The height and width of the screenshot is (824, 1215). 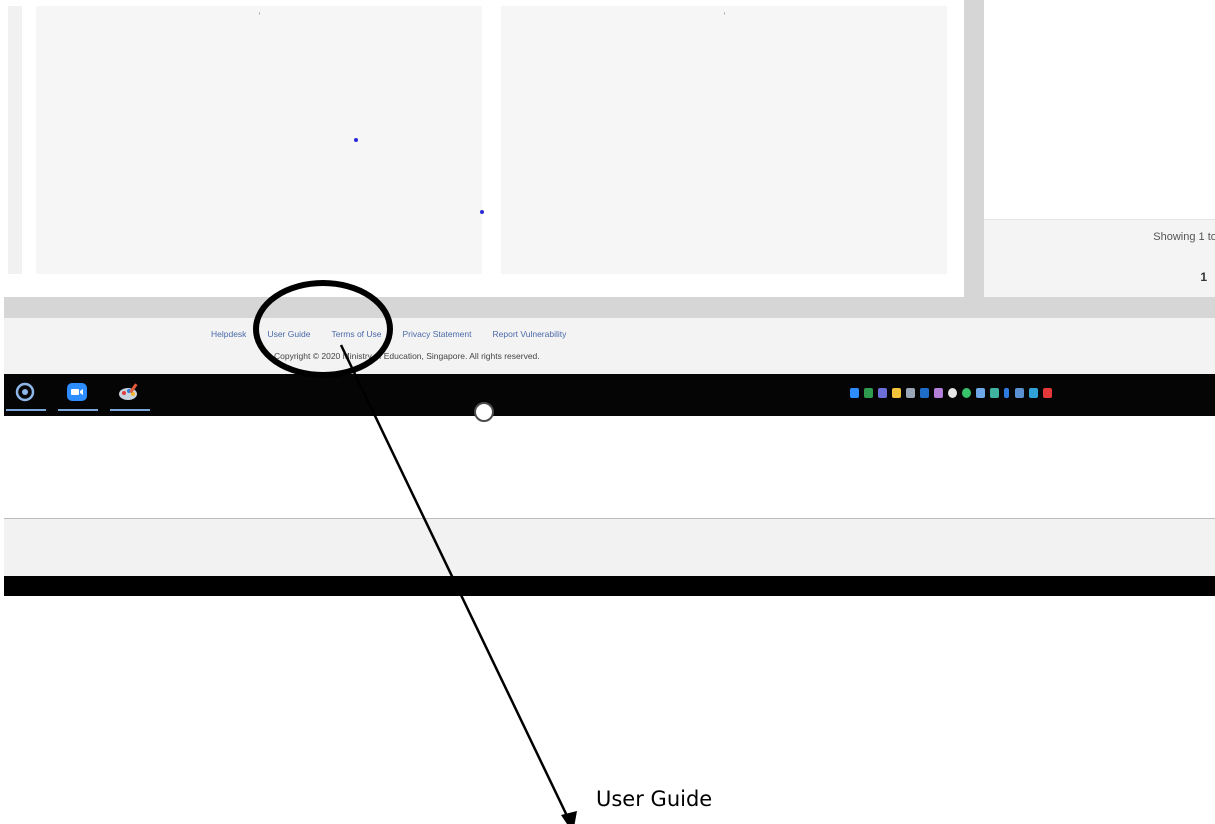 I want to click on footer-link-user-guide: User Guide, so click(x=288, y=334).